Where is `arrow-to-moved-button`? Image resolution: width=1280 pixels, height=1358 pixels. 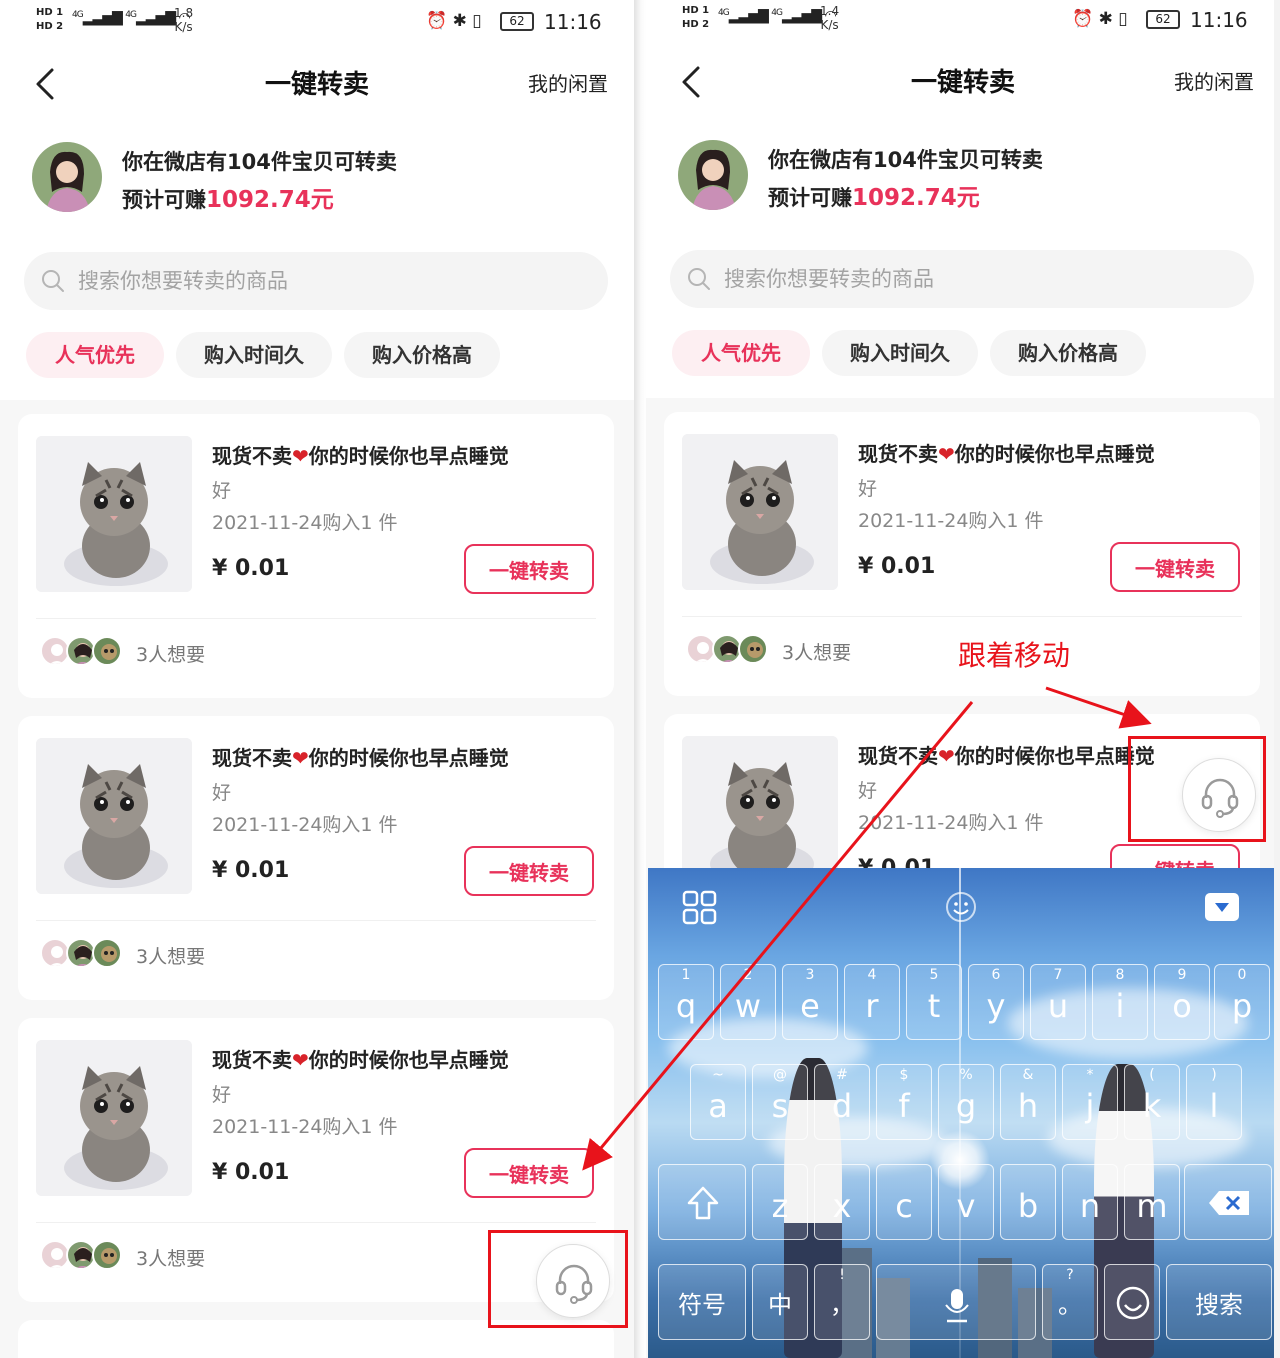 arrow-to-moved-button is located at coordinates (1098, 707).